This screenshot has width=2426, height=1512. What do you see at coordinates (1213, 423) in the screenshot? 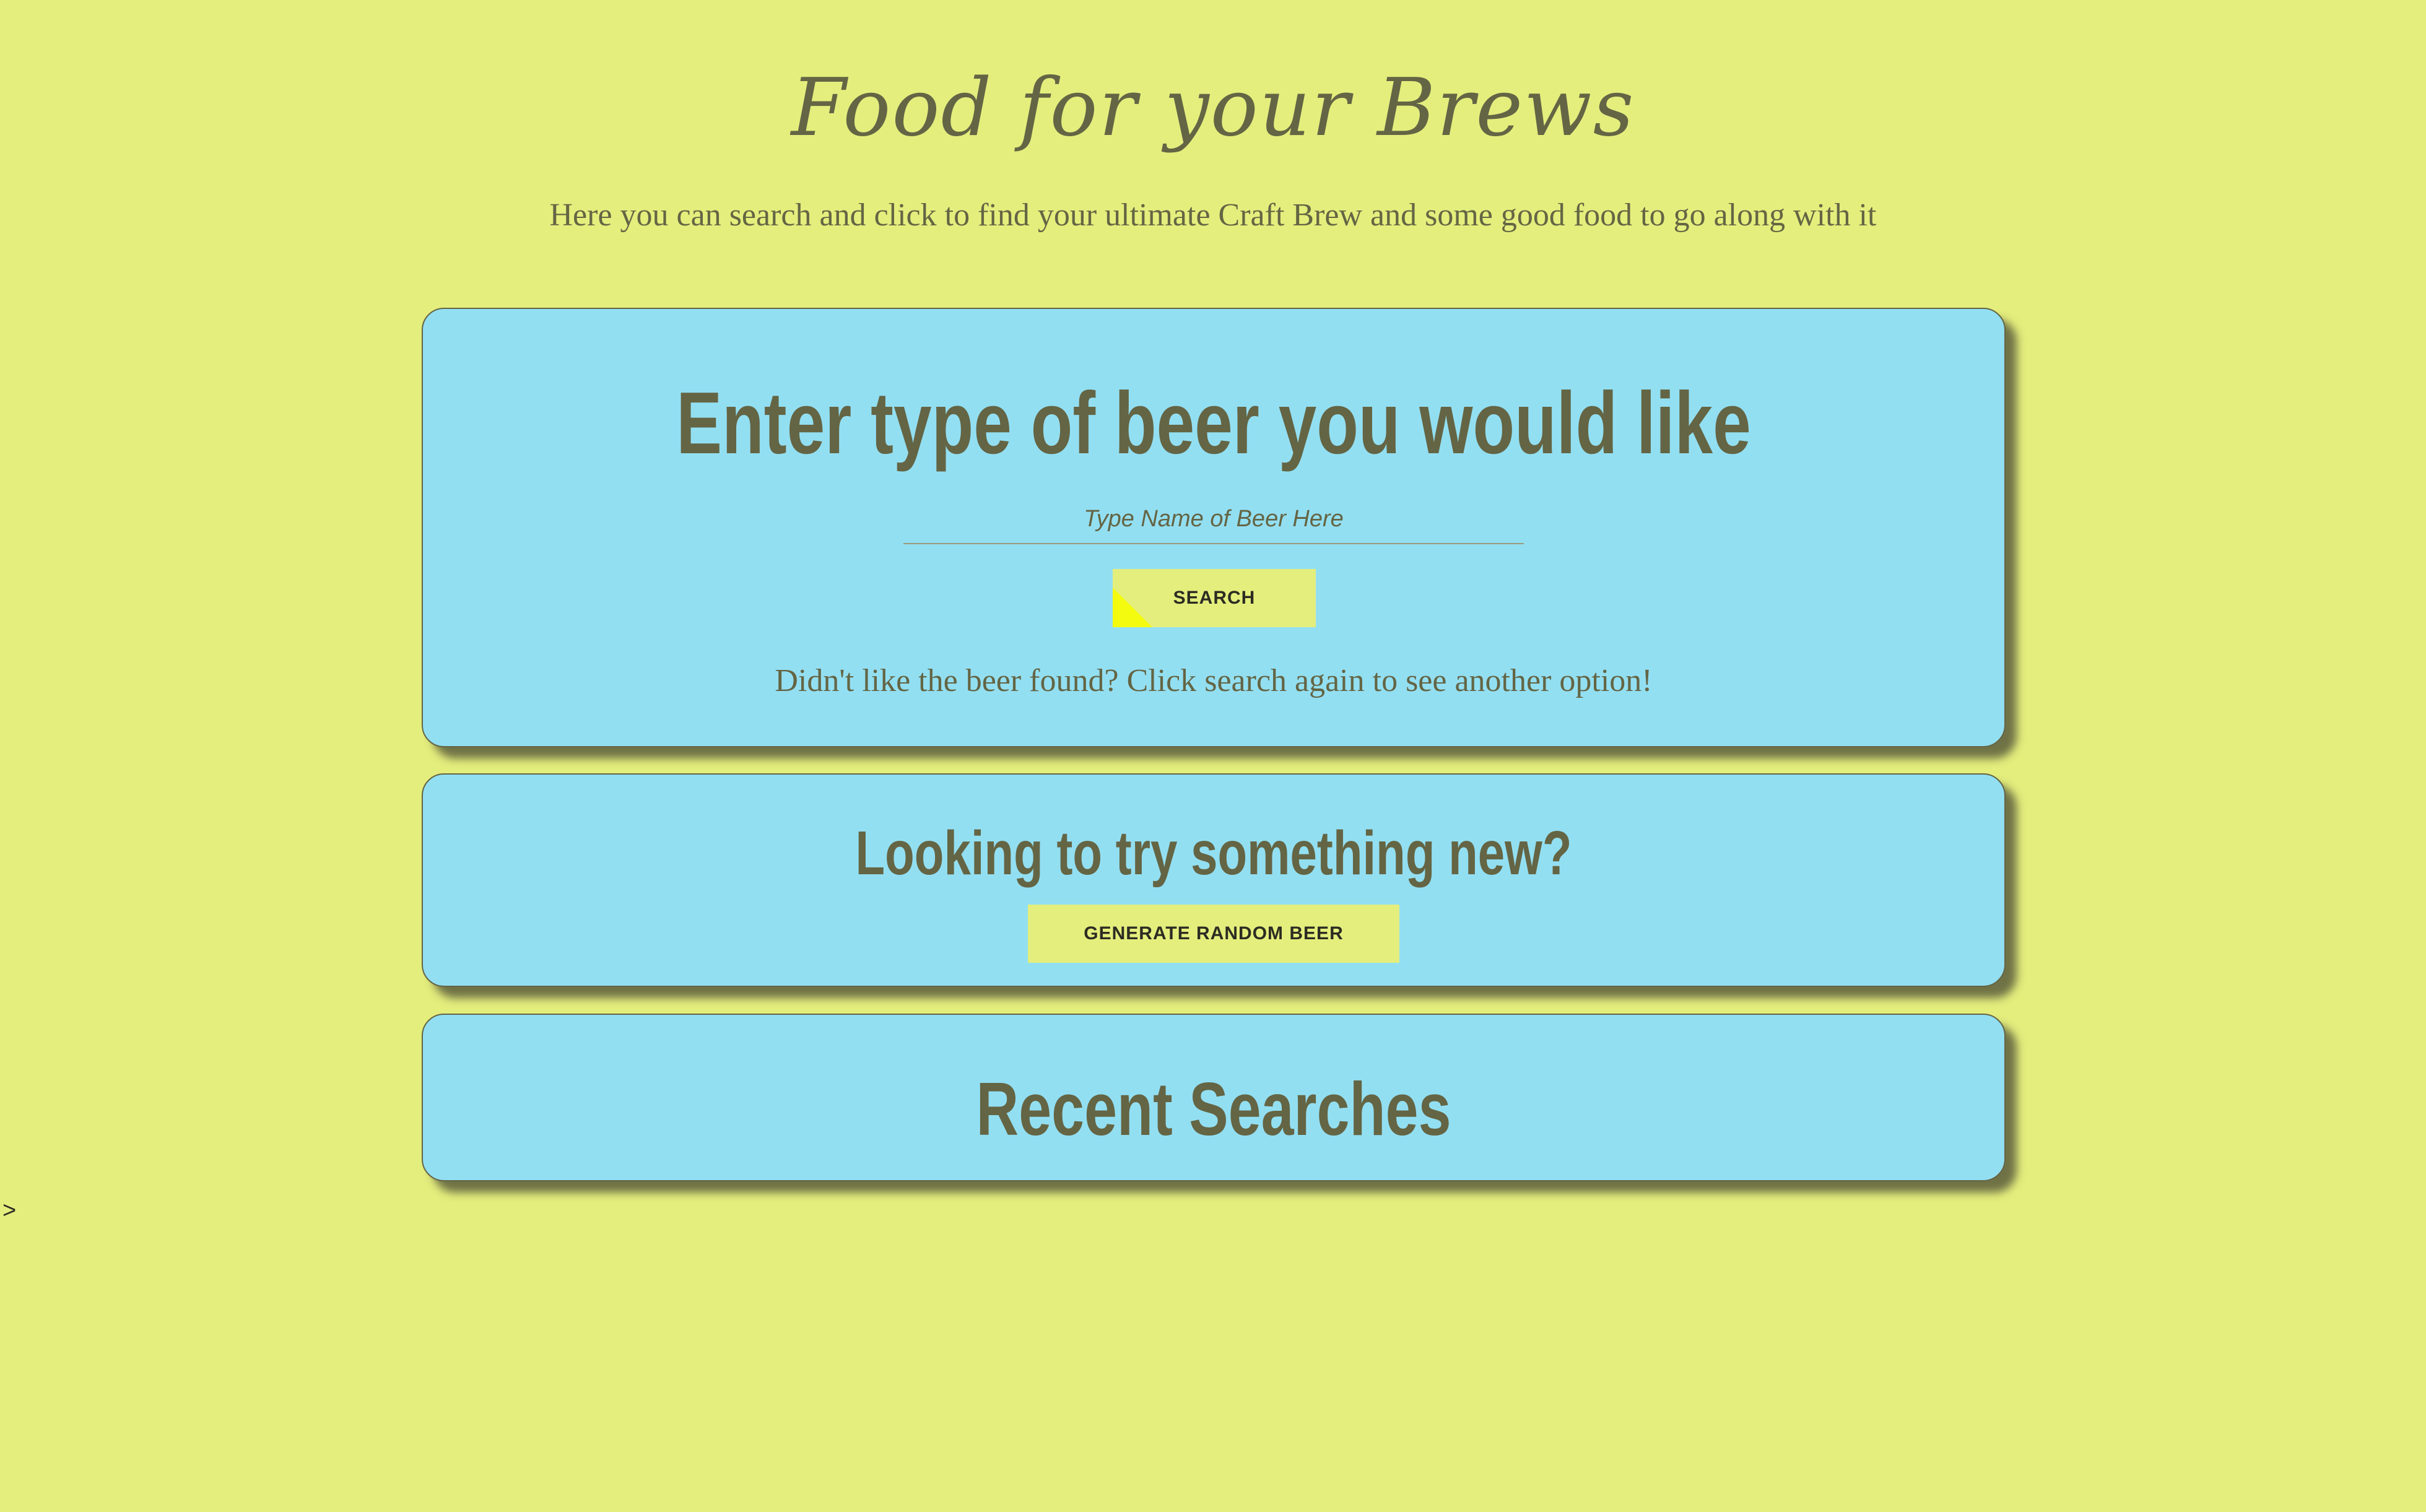
I see `search-heading: Enter type of beer you would like` at bounding box center [1213, 423].